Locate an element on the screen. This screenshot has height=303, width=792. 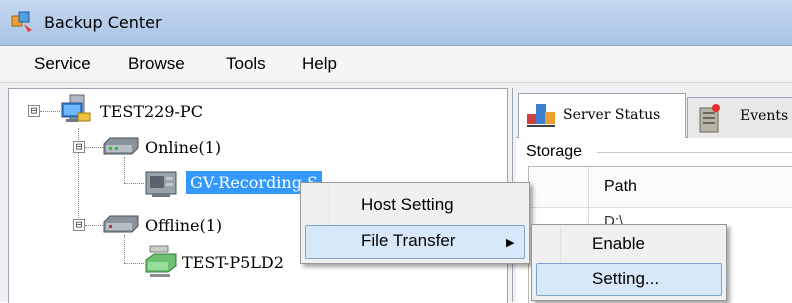
menu-bar: Service Browse Tools Help is located at coordinates (396, 64).